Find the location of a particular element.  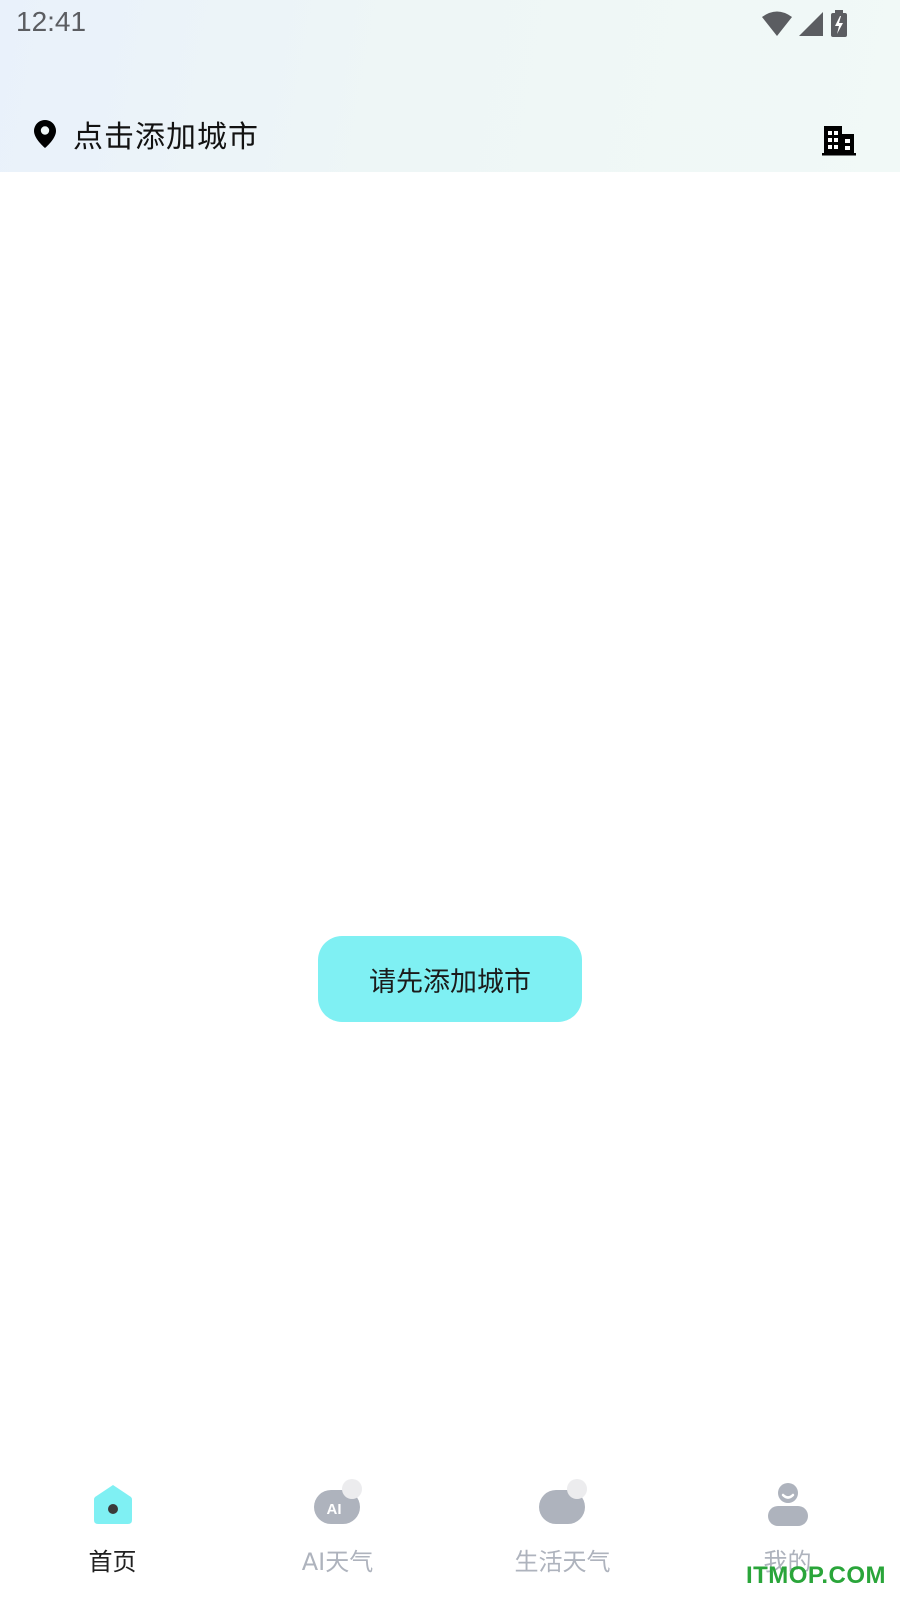

ai-cloud-icon: AI is located at coordinates (337, 1501).